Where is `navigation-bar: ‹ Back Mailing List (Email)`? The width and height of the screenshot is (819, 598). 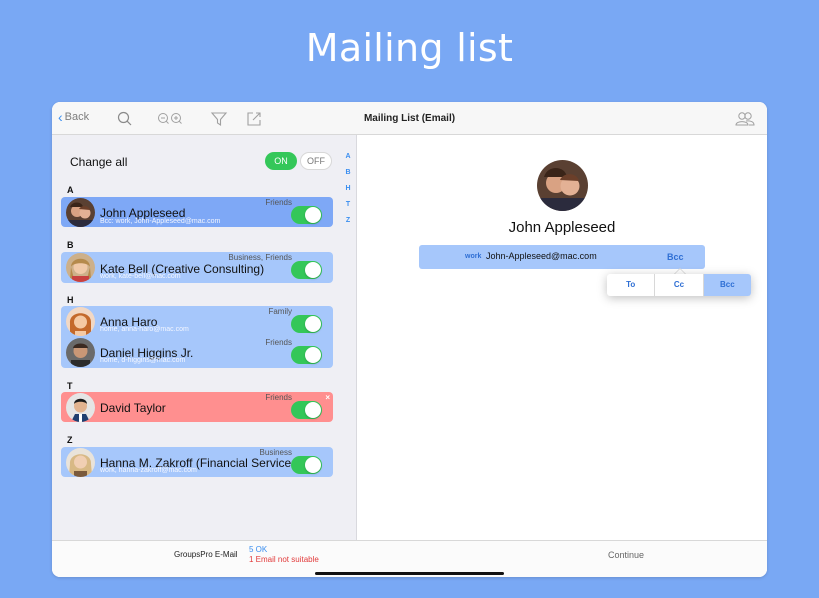 navigation-bar: ‹ Back Mailing List (Email) is located at coordinates (409, 118).